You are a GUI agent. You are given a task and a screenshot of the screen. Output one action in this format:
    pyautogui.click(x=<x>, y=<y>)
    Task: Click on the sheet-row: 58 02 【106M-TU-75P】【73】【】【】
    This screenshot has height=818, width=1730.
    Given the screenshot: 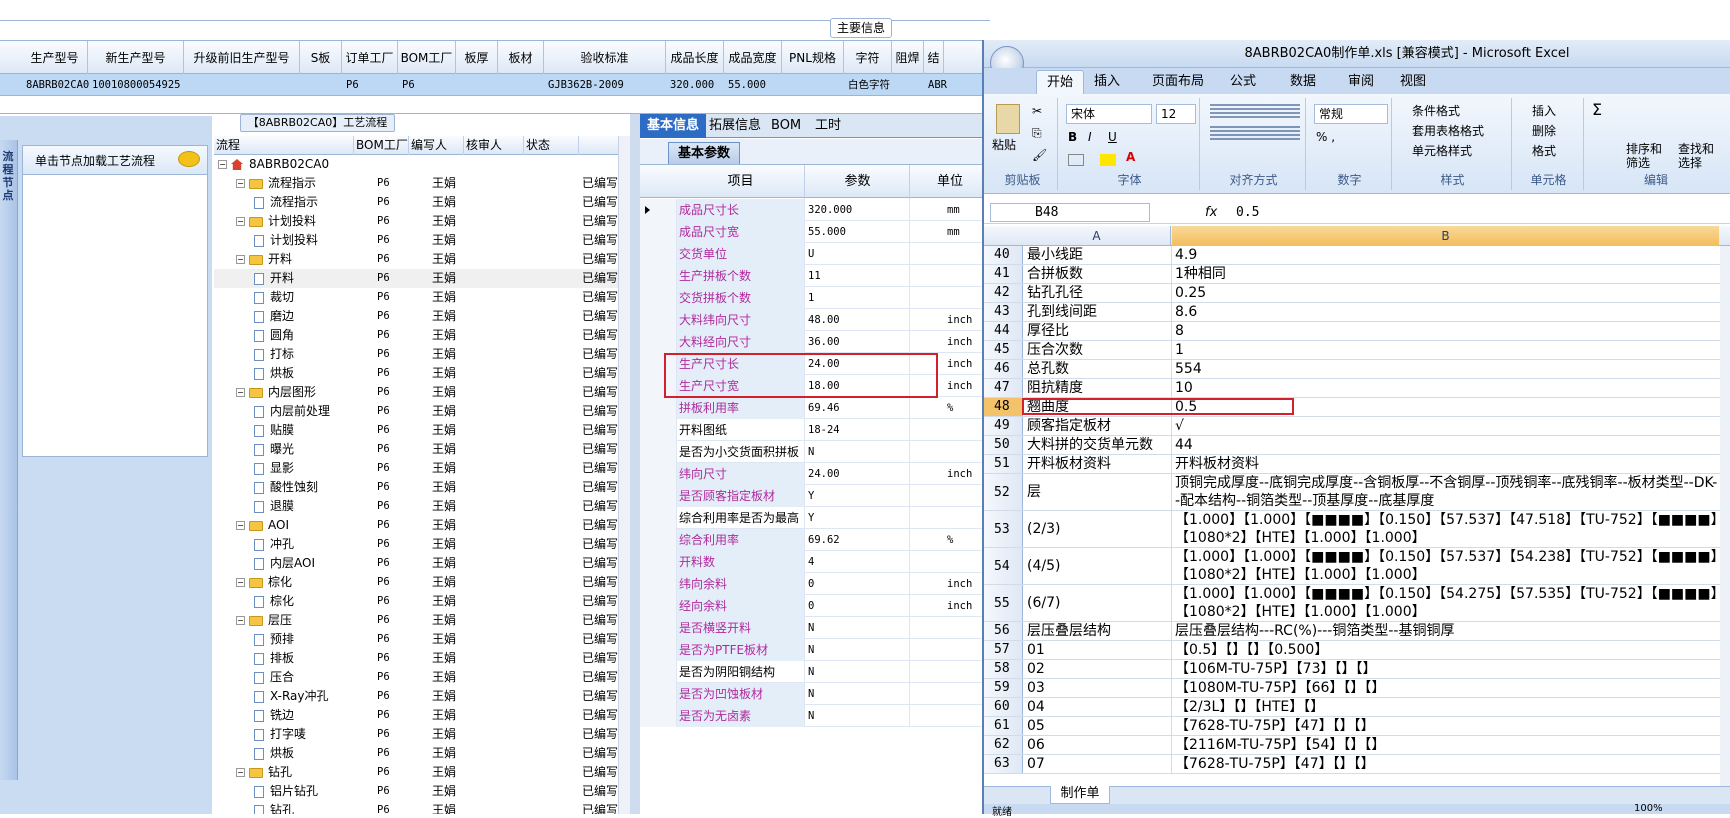 What is the action you would take?
    pyautogui.click(x=1352, y=669)
    